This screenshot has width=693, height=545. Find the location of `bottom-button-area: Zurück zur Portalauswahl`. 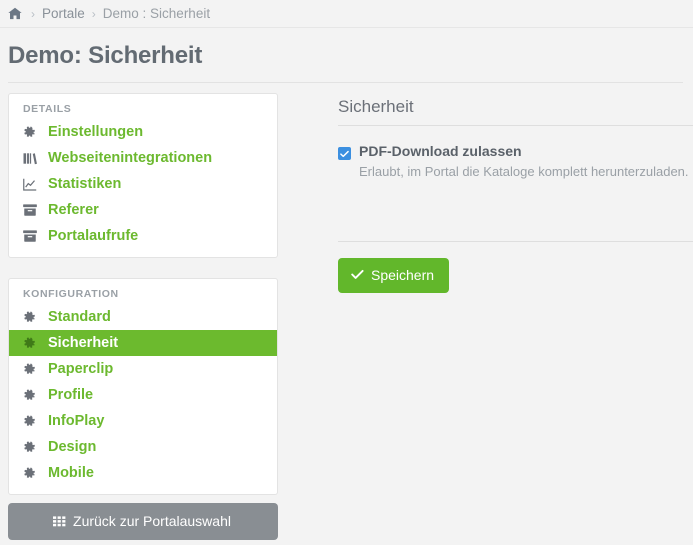

bottom-button-area: Zurück zur Portalauswahl is located at coordinates (346, 521).